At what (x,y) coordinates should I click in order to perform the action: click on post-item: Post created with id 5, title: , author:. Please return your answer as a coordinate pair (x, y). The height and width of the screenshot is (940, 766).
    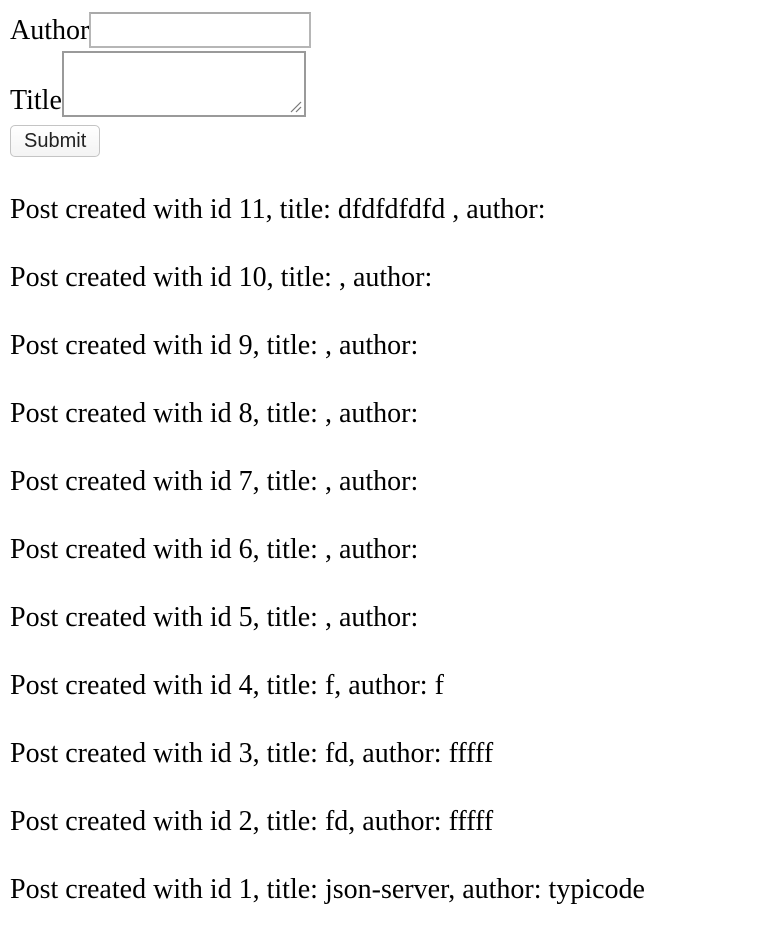
    Looking at the image, I should click on (214, 617).